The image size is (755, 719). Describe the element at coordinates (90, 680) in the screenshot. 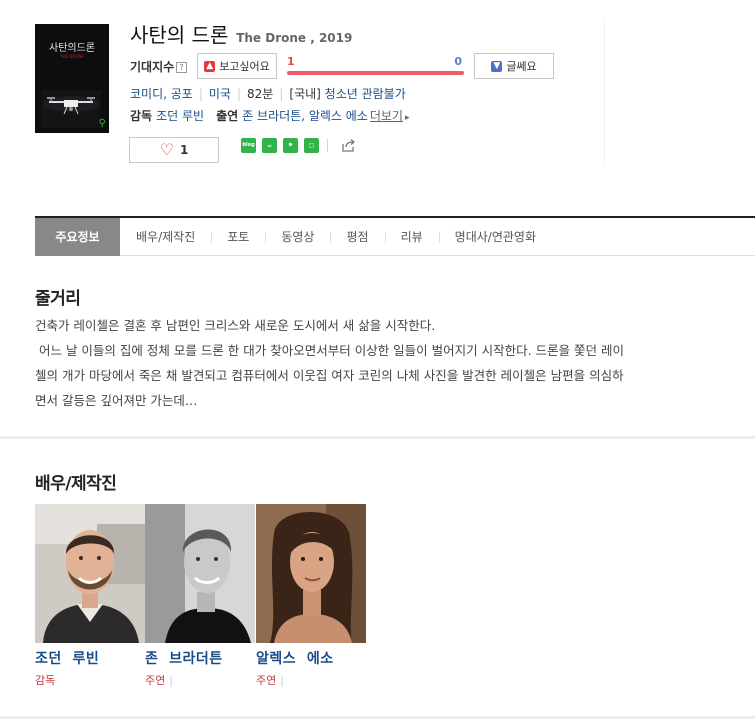

I see `cast-role: 감독` at that location.